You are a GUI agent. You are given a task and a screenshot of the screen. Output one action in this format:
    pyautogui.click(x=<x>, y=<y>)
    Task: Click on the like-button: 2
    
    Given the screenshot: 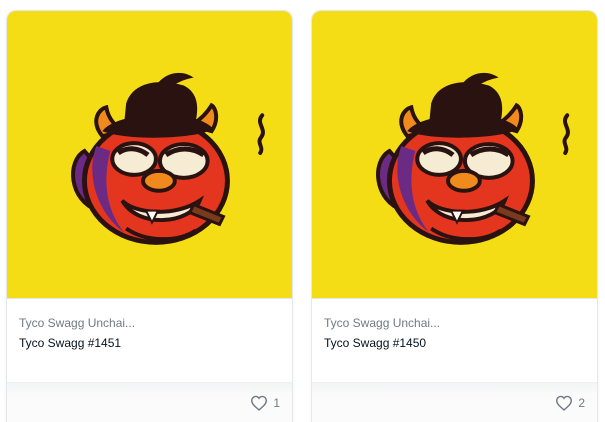 What is the action you would take?
    pyautogui.click(x=570, y=403)
    